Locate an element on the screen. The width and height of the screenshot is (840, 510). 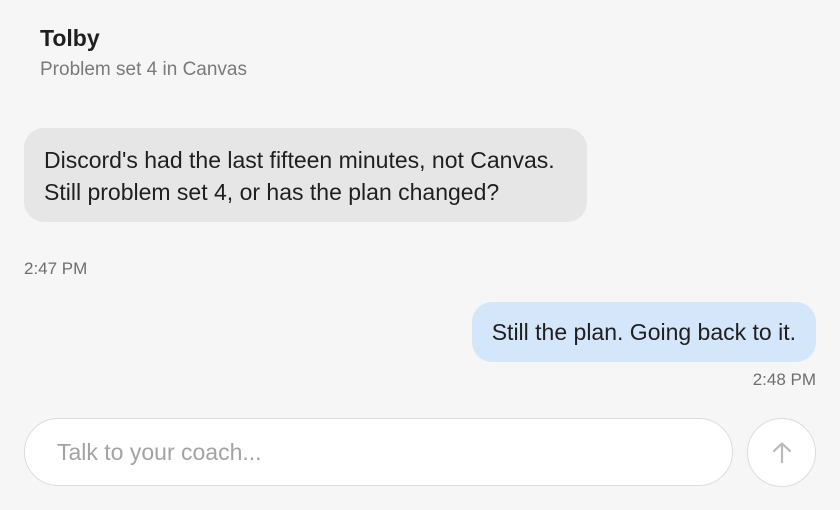
message-composer is located at coordinates (378, 452).